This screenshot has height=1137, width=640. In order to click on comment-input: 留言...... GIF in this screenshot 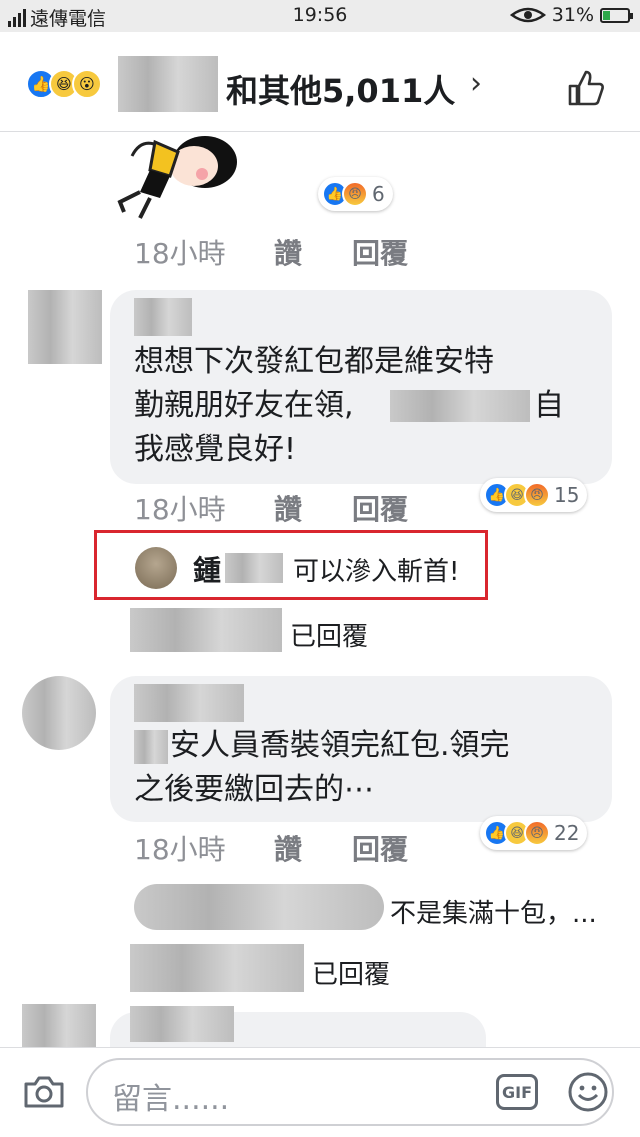, I will do `click(350, 1092)`.